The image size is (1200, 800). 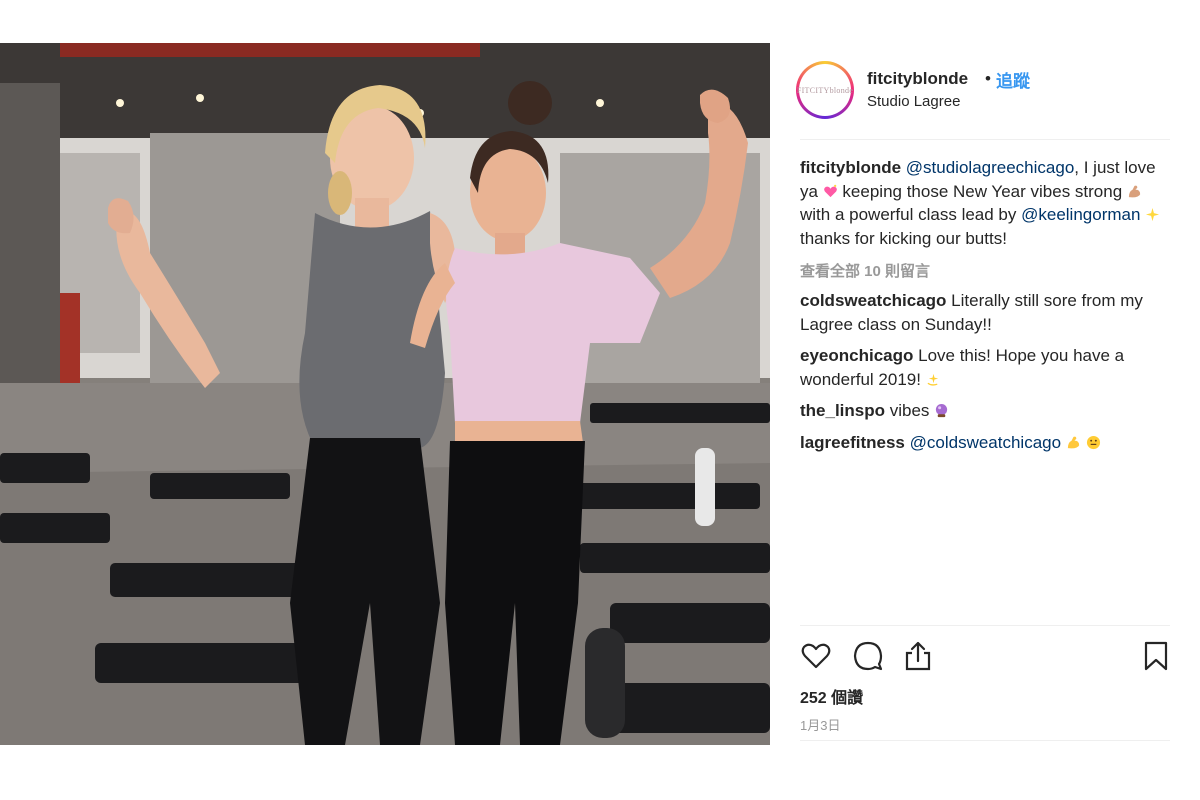 I want to click on comment-item: lagreefitness @coldsweatchicago, so click(x=985, y=443).